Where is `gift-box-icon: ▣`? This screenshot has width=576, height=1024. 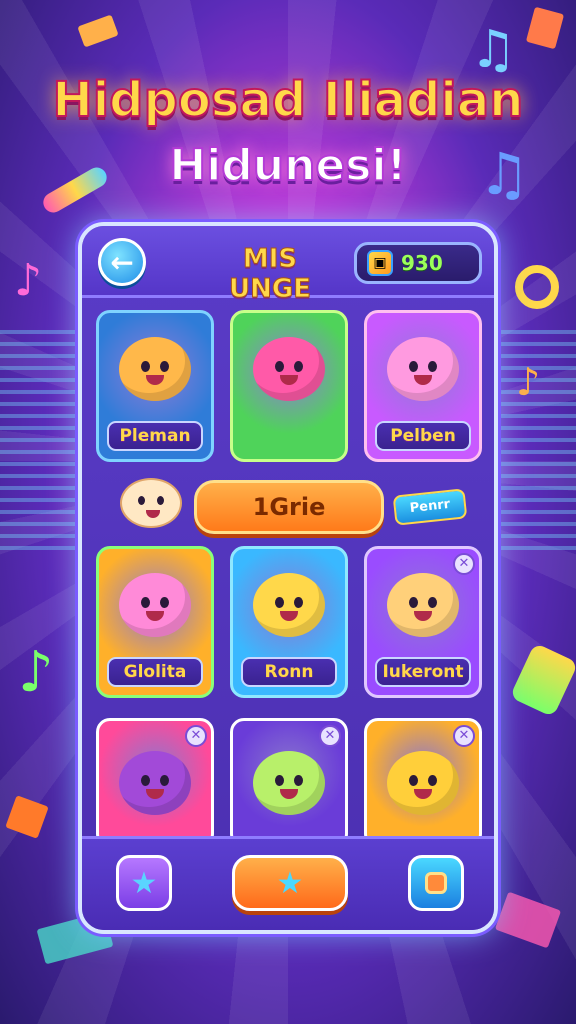
gift-box-icon: ▣ is located at coordinates (380, 263).